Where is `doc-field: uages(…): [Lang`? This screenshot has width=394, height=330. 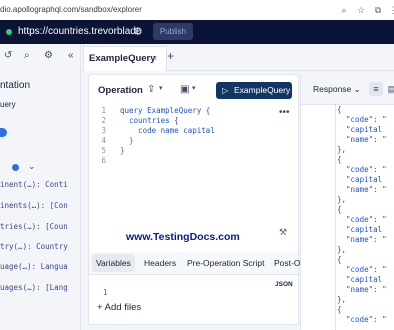 doc-field: uages(…): [Lang is located at coordinates (34, 287).